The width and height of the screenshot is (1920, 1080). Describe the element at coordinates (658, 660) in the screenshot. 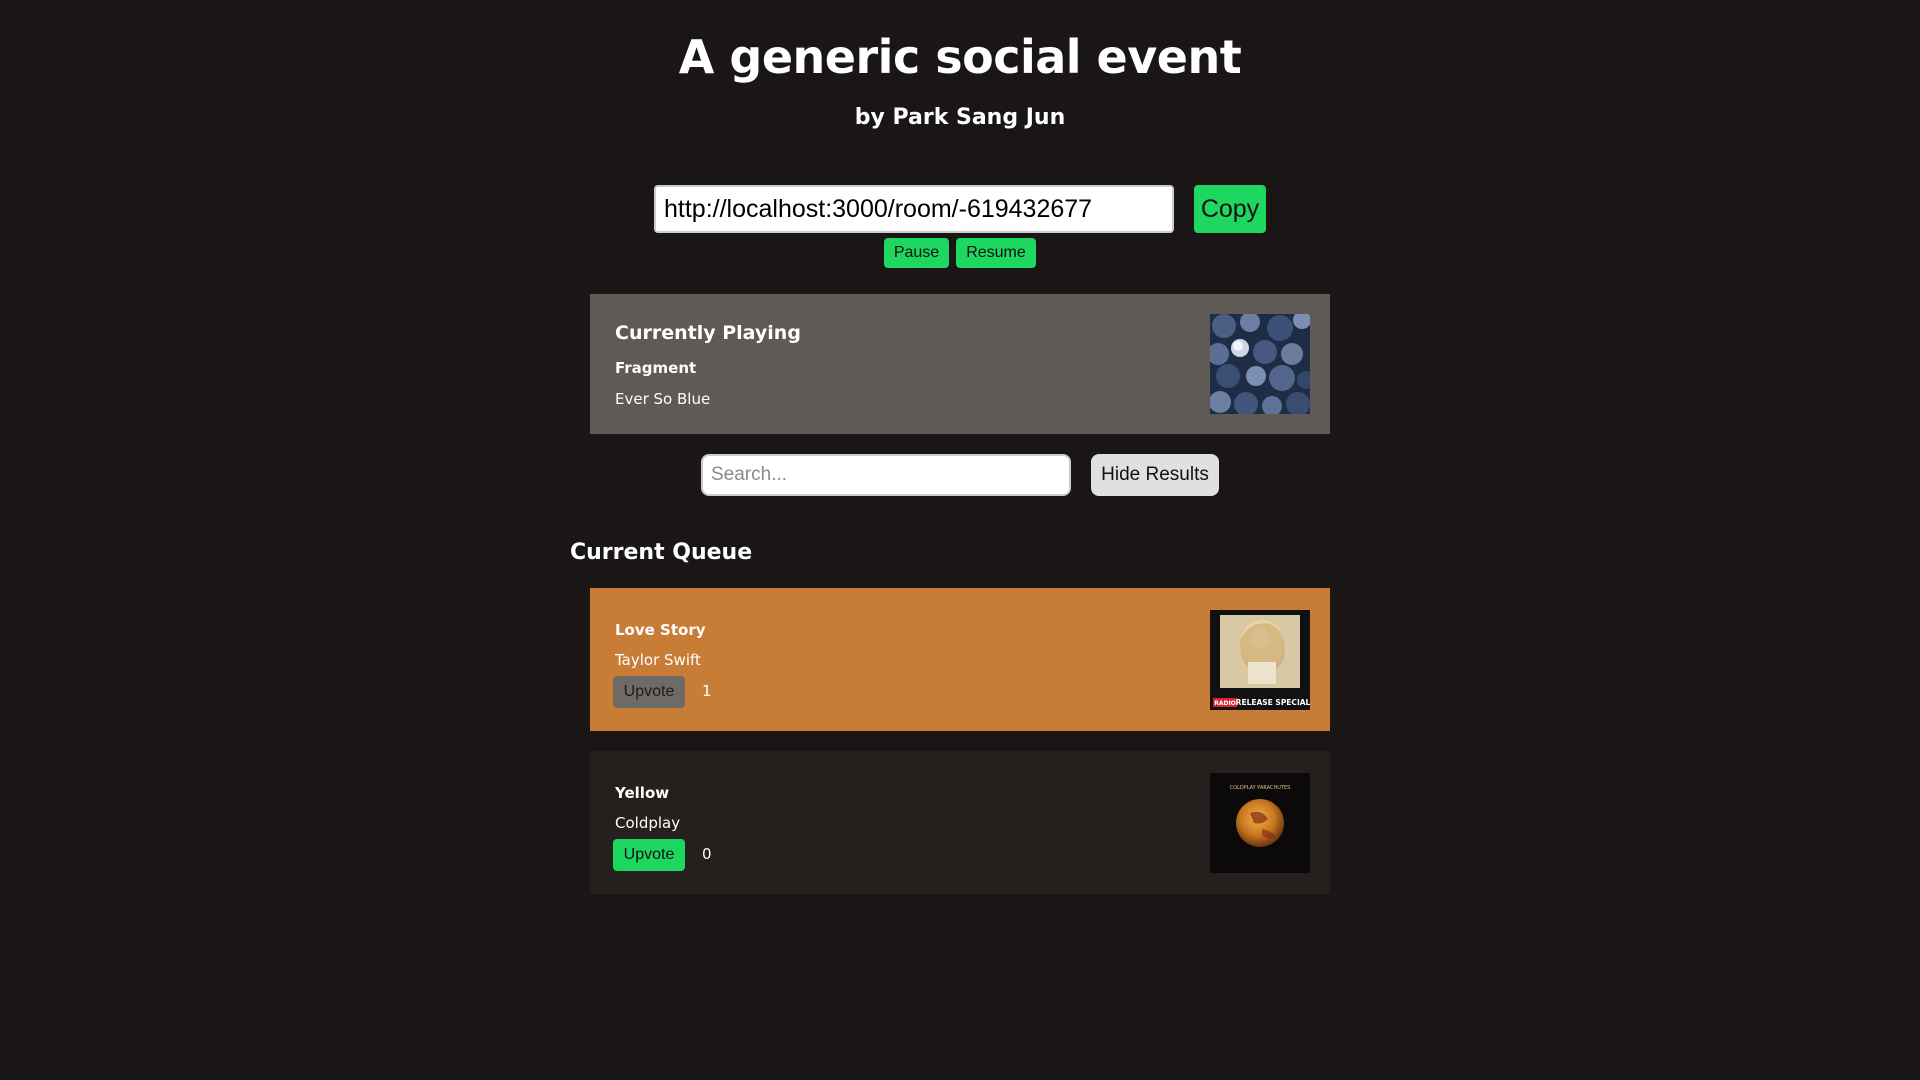

I see `queue-item-artist: Taylor Swift` at that location.